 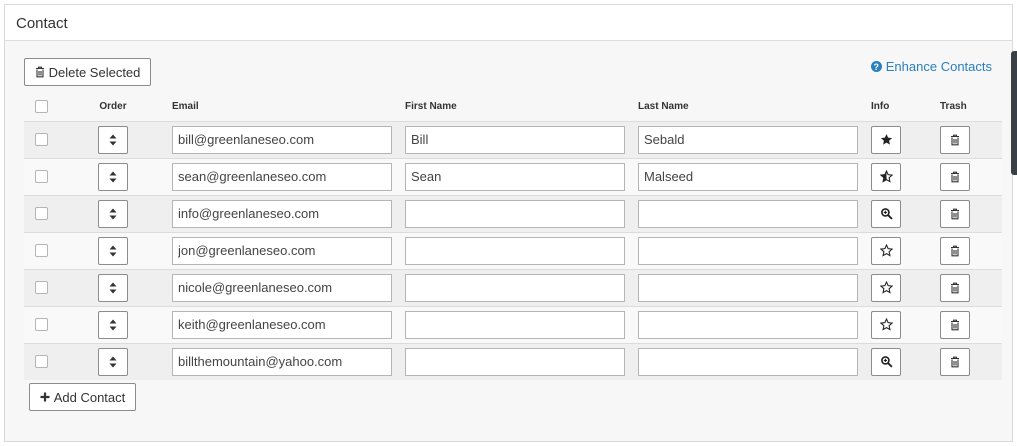 I want to click on enhance-contacts-link: ? Enhance Contacts, so click(x=931, y=66).